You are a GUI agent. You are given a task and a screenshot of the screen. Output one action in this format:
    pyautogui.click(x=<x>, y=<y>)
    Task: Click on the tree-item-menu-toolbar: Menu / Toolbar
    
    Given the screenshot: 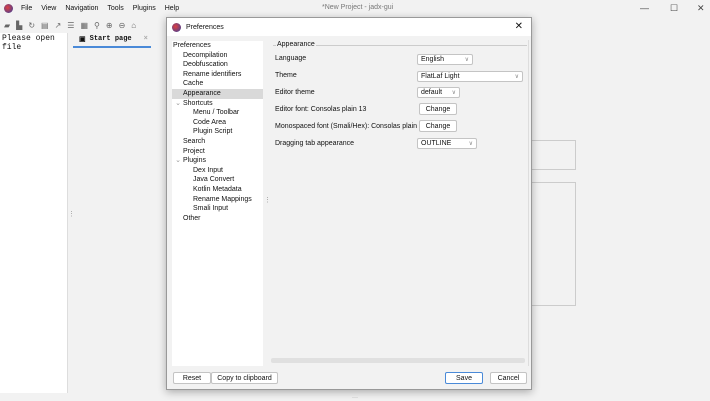 What is the action you would take?
    pyautogui.click(x=217, y=113)
    